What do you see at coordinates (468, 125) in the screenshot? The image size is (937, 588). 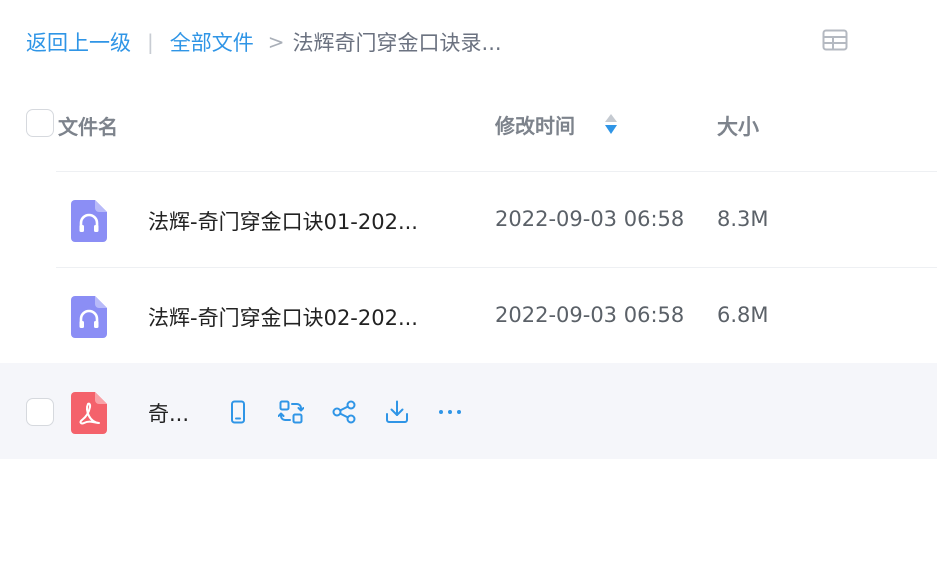 I see `file-list-header: 文件名 修改时间 大小` at bounding box center [468, 125].